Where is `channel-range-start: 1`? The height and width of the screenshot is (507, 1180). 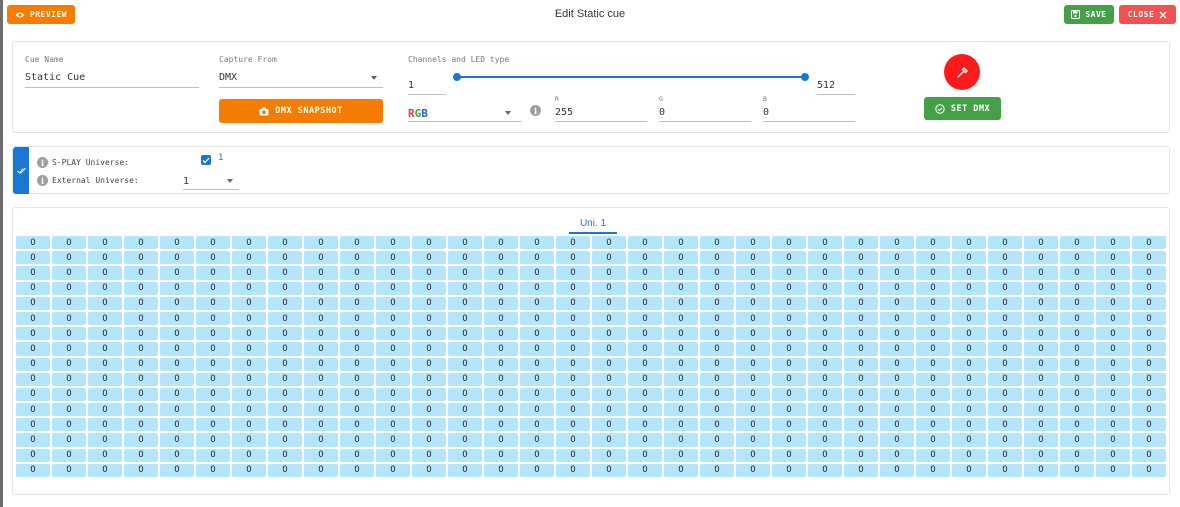
channel-range-start: 1 is located at coordinates (411, 85).